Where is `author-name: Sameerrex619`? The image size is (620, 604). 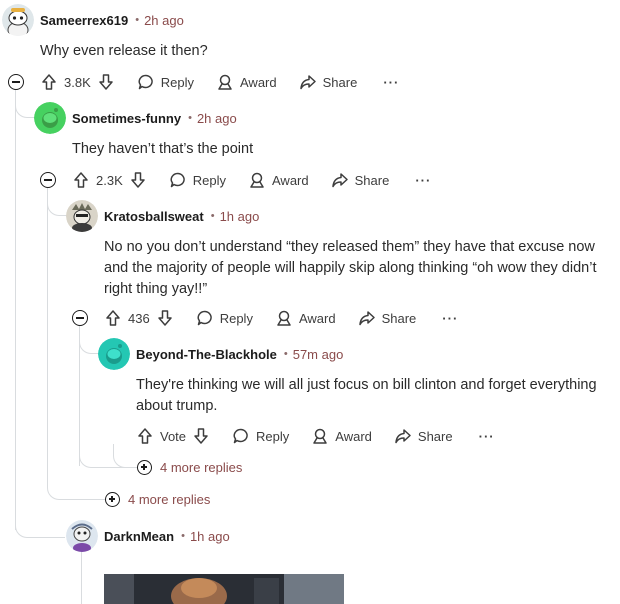 author-name: Sameerrex619 is located at coordinates (84, 20).